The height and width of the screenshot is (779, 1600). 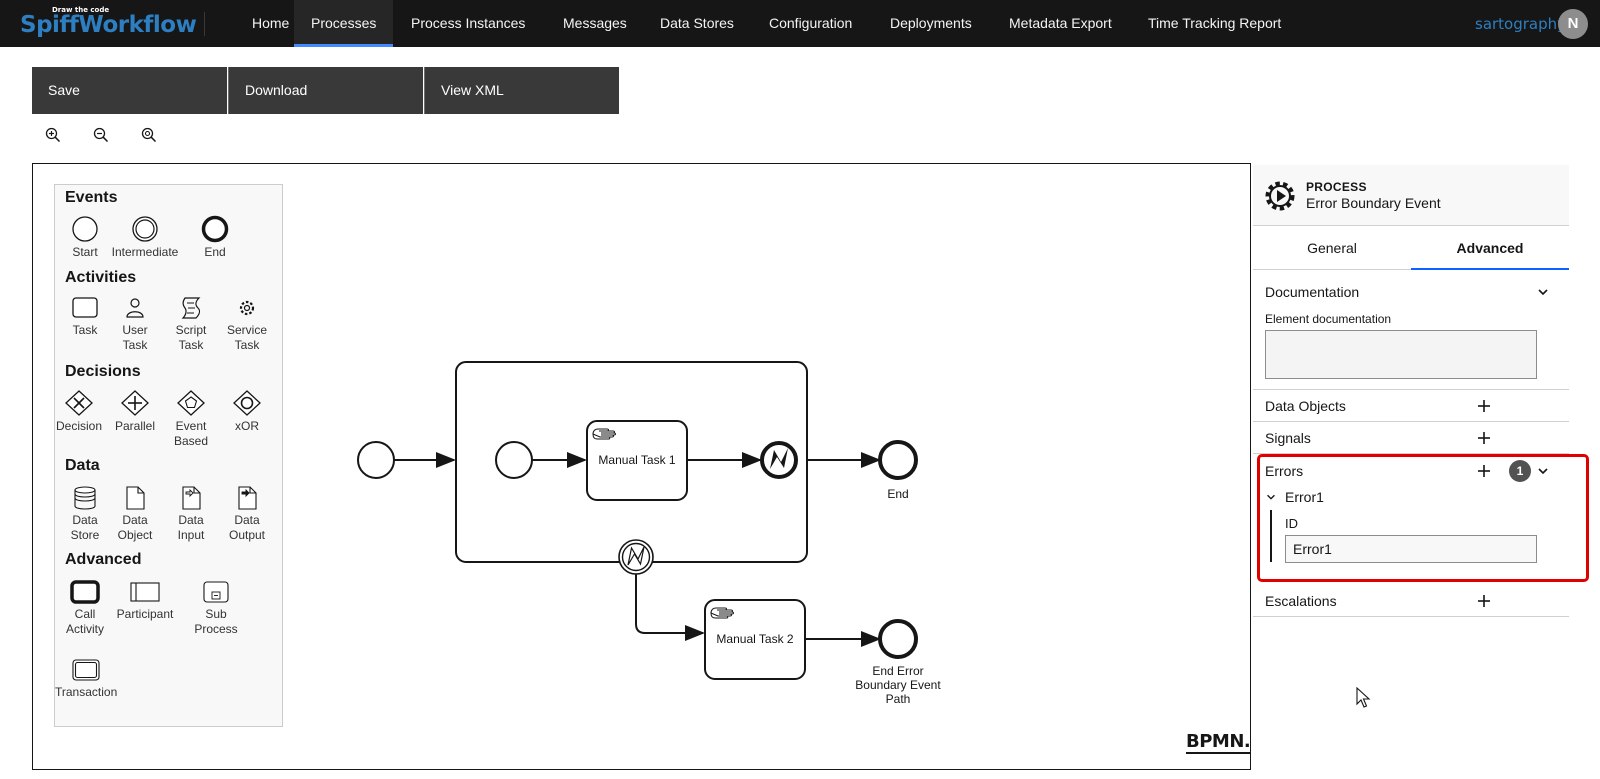 I want to click on sequence-flow, so click(x=670, y=607).